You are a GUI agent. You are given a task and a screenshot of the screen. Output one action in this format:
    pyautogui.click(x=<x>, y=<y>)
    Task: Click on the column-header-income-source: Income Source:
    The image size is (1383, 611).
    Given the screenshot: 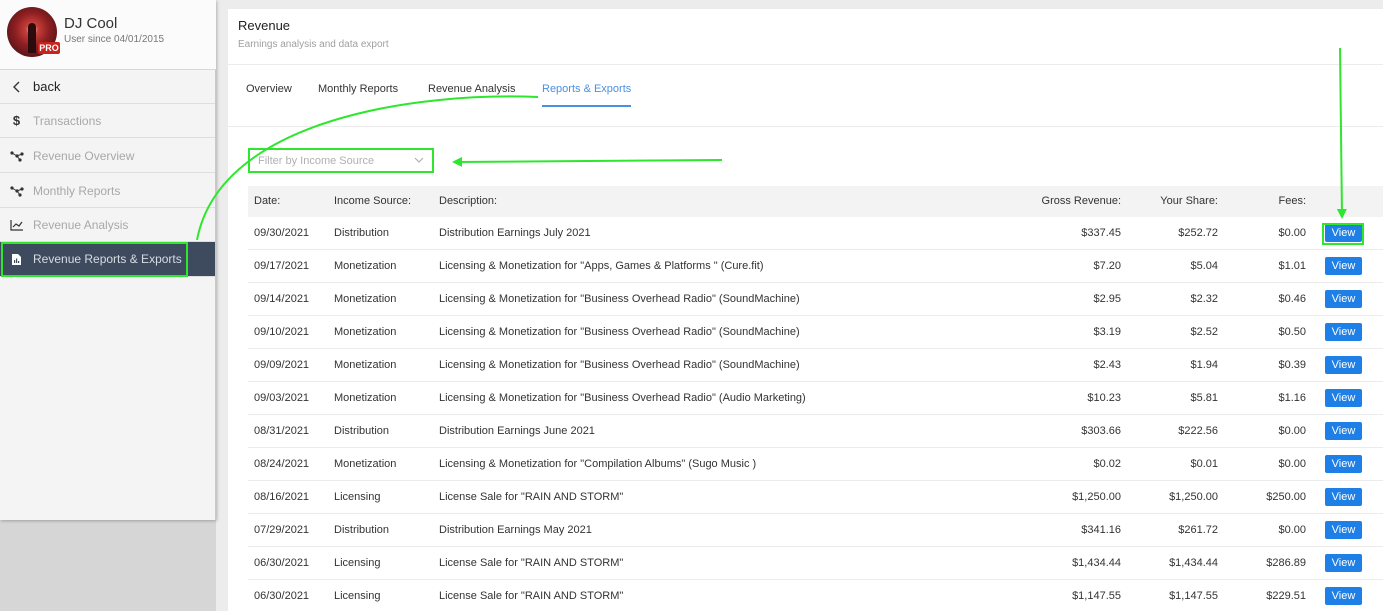 What is the action you would take?
    pyautogui.click(x=373, y=201)
    